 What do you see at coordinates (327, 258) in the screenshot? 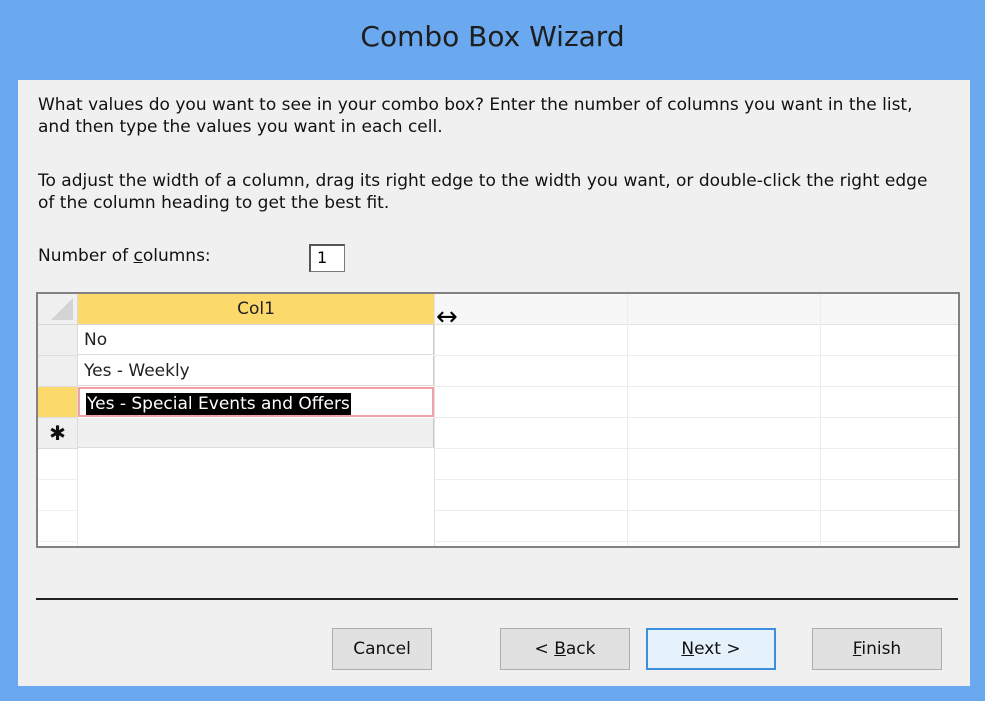
I see `number-of-columns-input: 1` at bounding box center [327, 258].